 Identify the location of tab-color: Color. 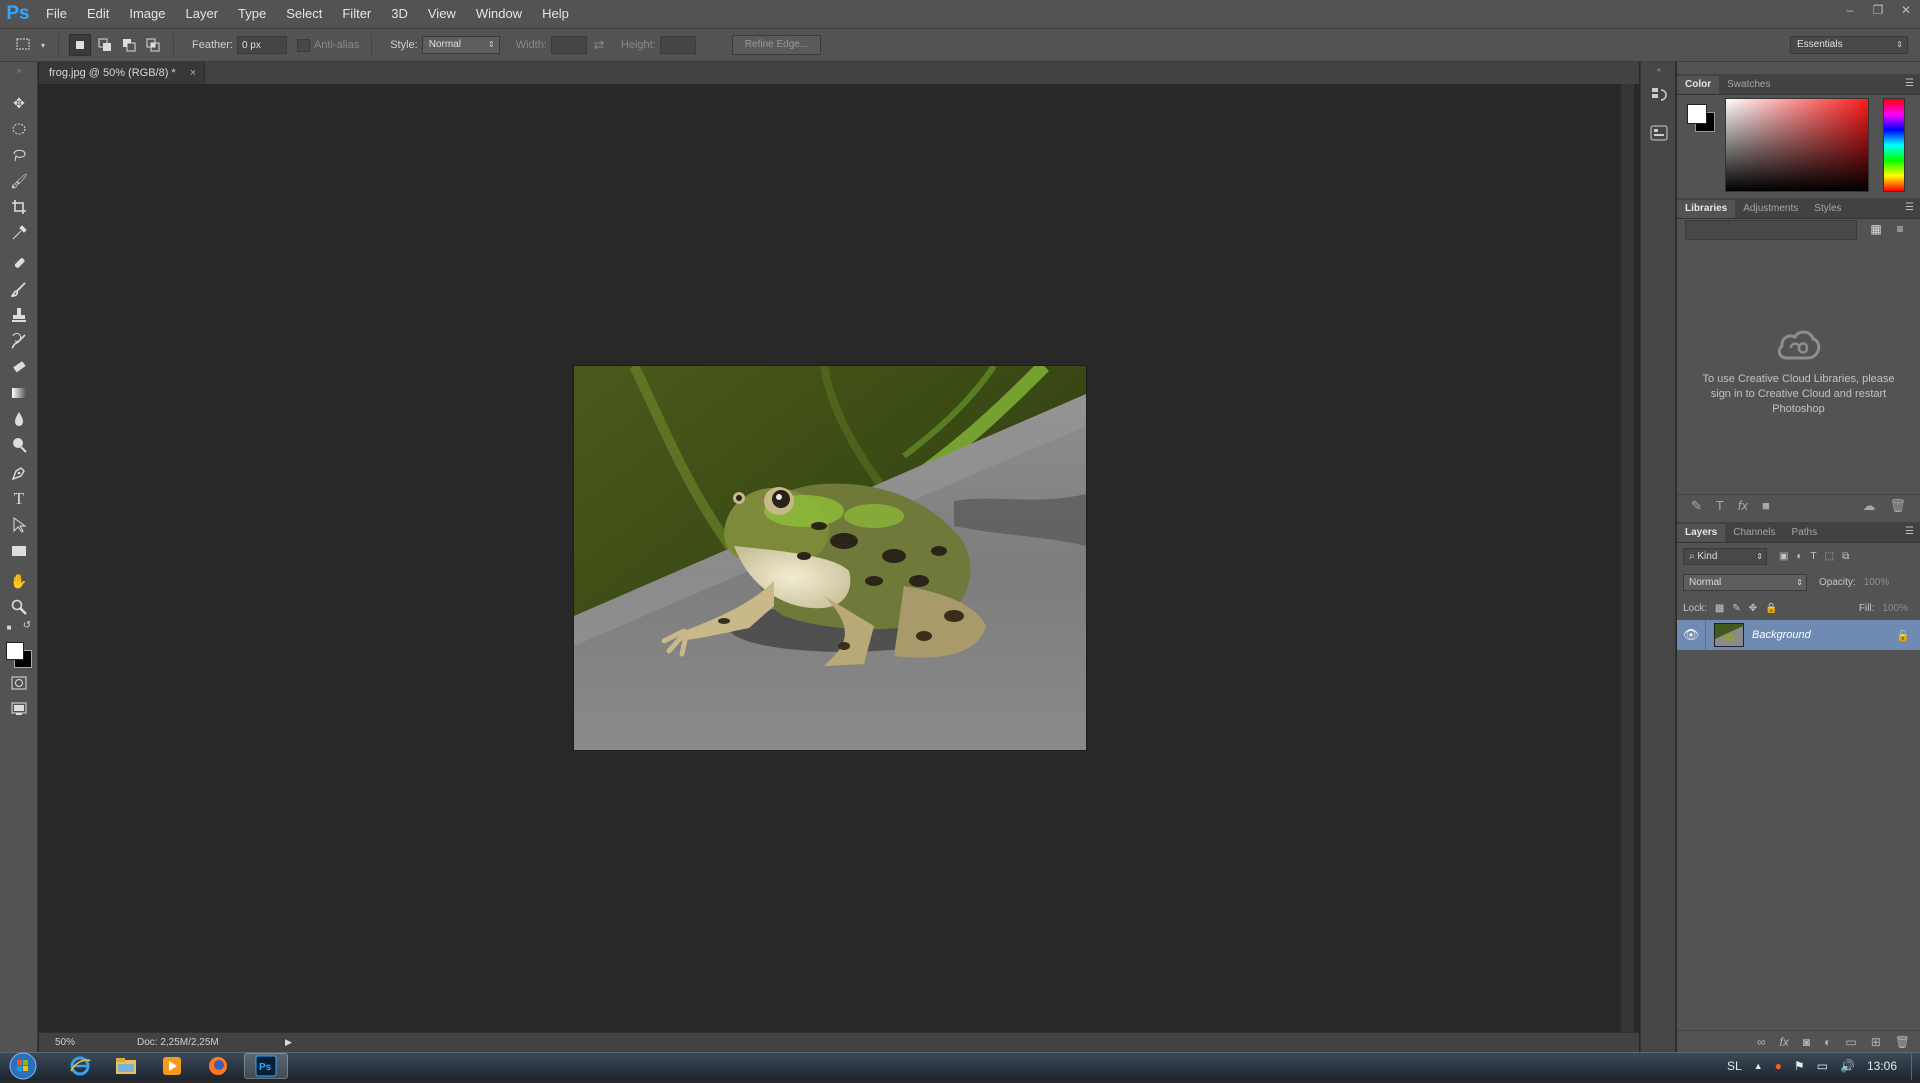
(1698, 85).